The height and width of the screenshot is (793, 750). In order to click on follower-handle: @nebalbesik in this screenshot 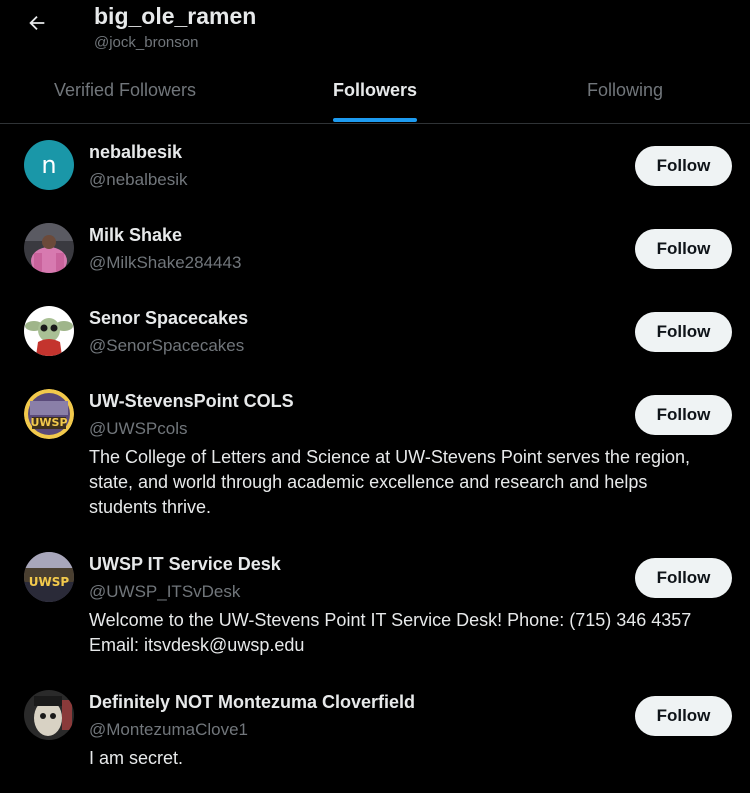, I will do `click(138, 179)`.